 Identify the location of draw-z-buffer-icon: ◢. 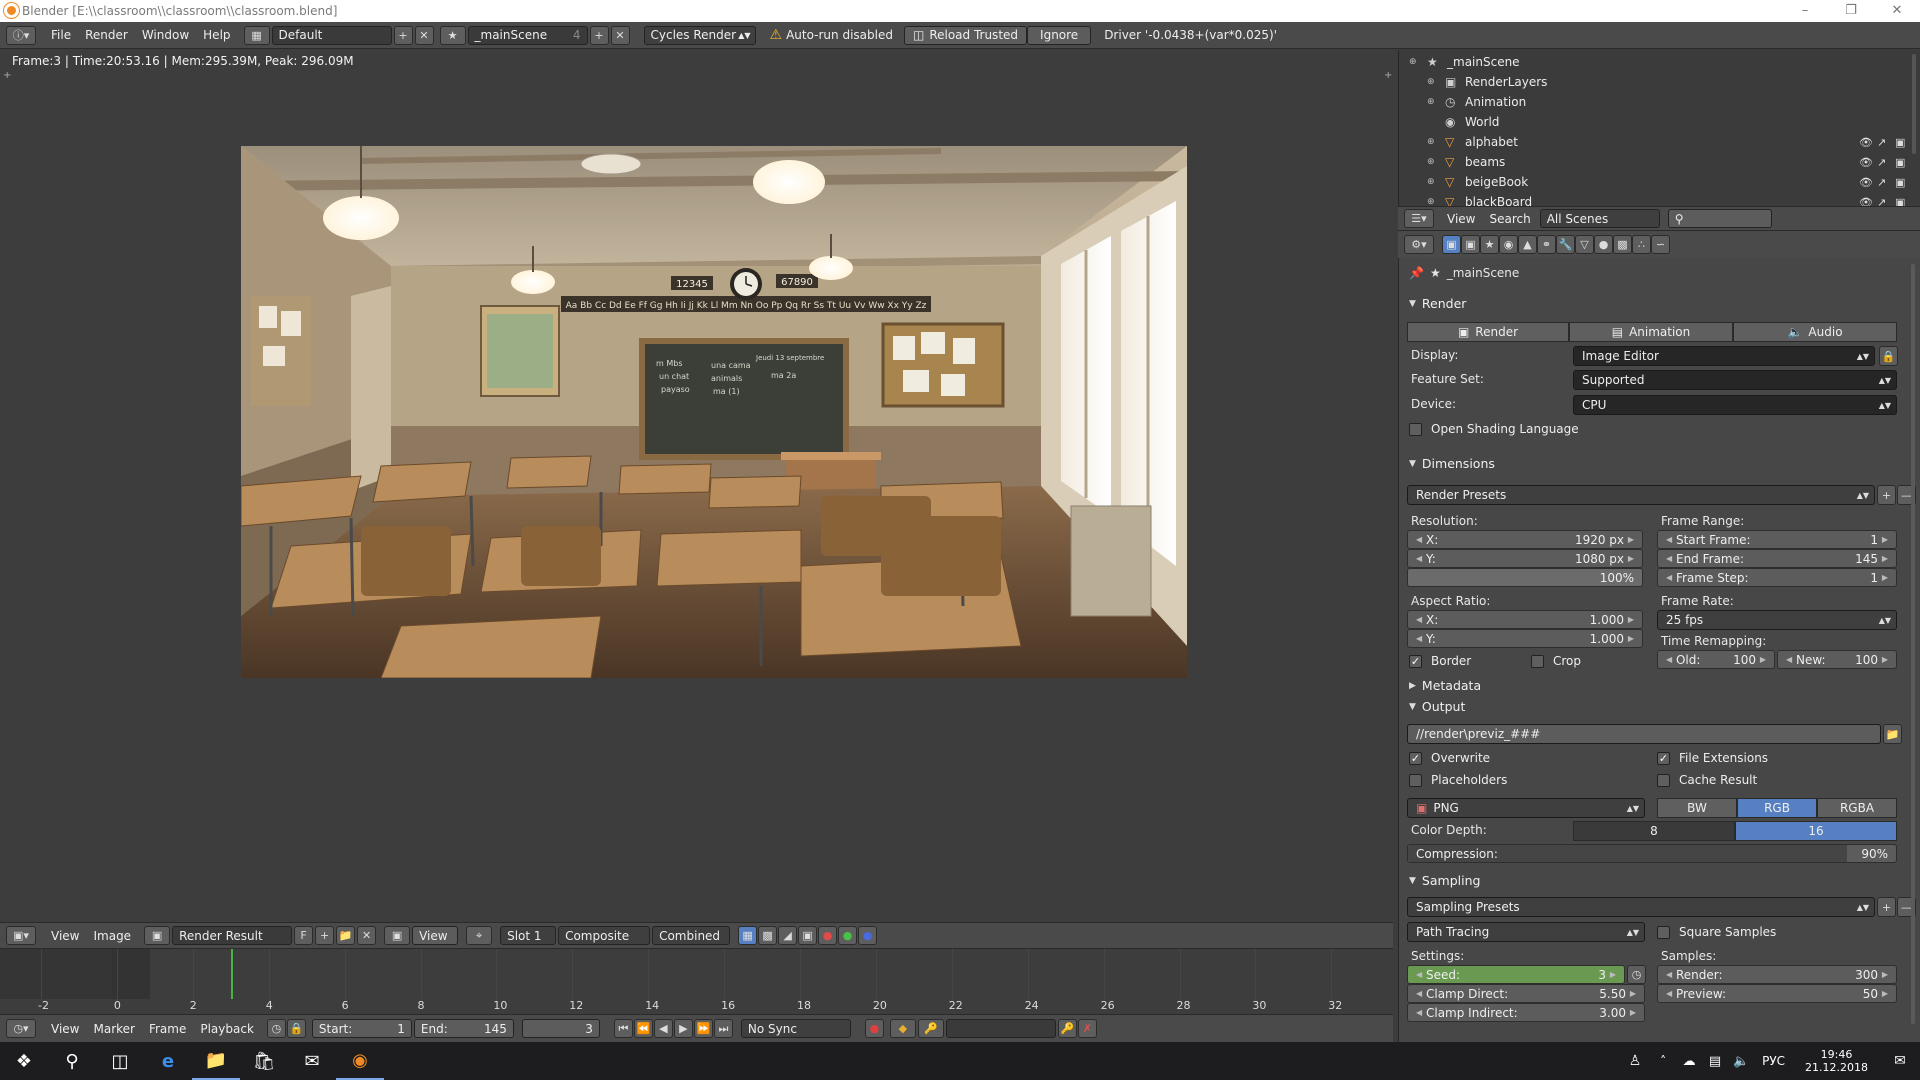
(788, 935).